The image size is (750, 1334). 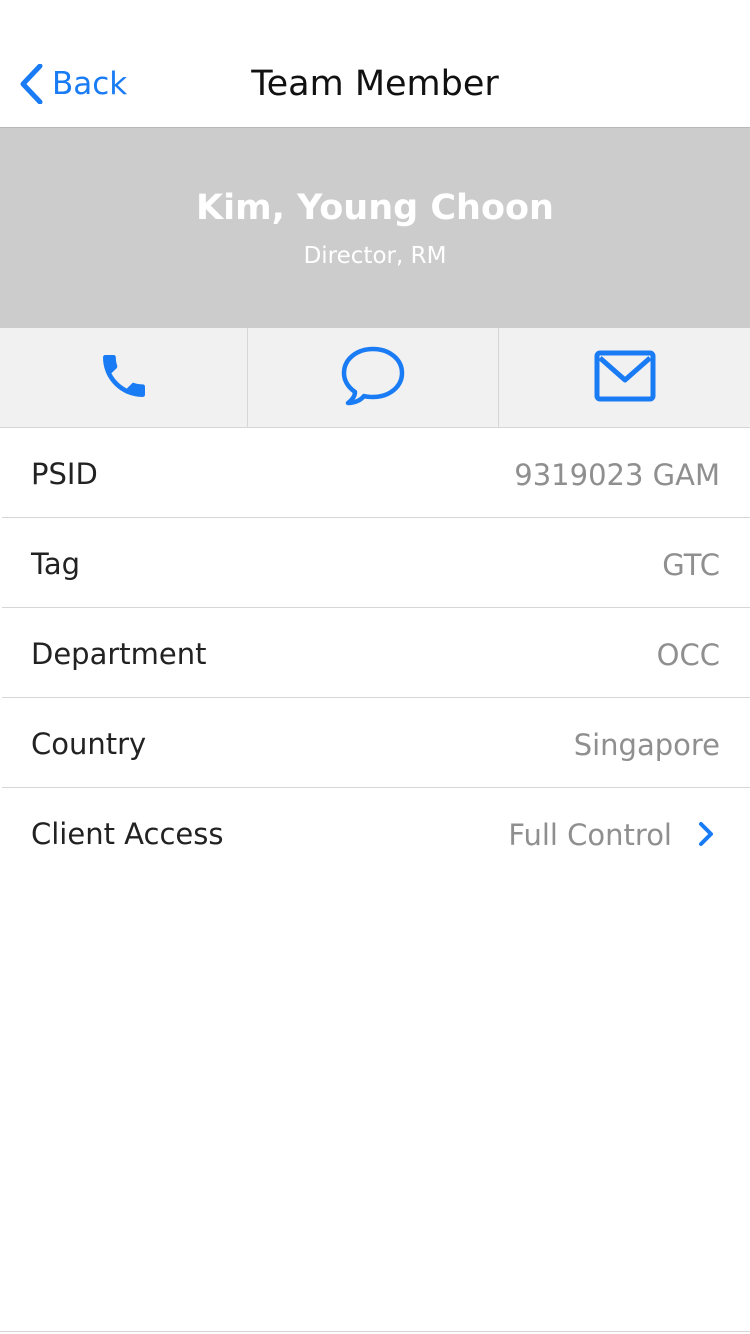 What do you see at coordinates (56, 564) in the screenshot?
I see `detail-label: Tag` at bounding box center [56, 564].